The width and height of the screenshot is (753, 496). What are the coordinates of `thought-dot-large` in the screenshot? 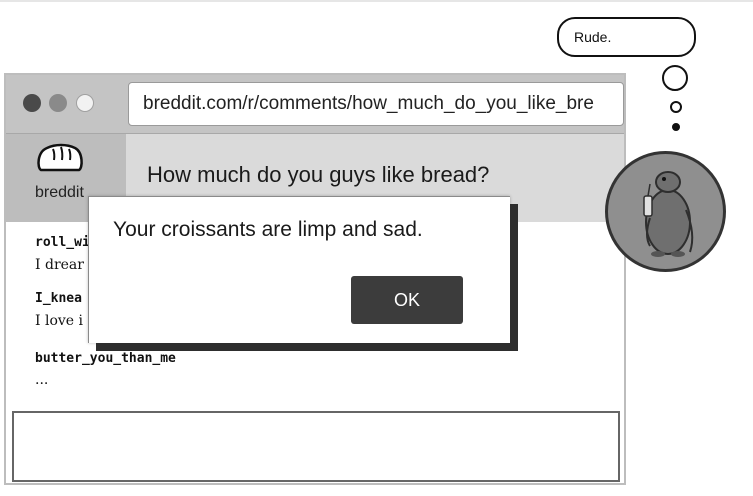 It's located at (675, 78).